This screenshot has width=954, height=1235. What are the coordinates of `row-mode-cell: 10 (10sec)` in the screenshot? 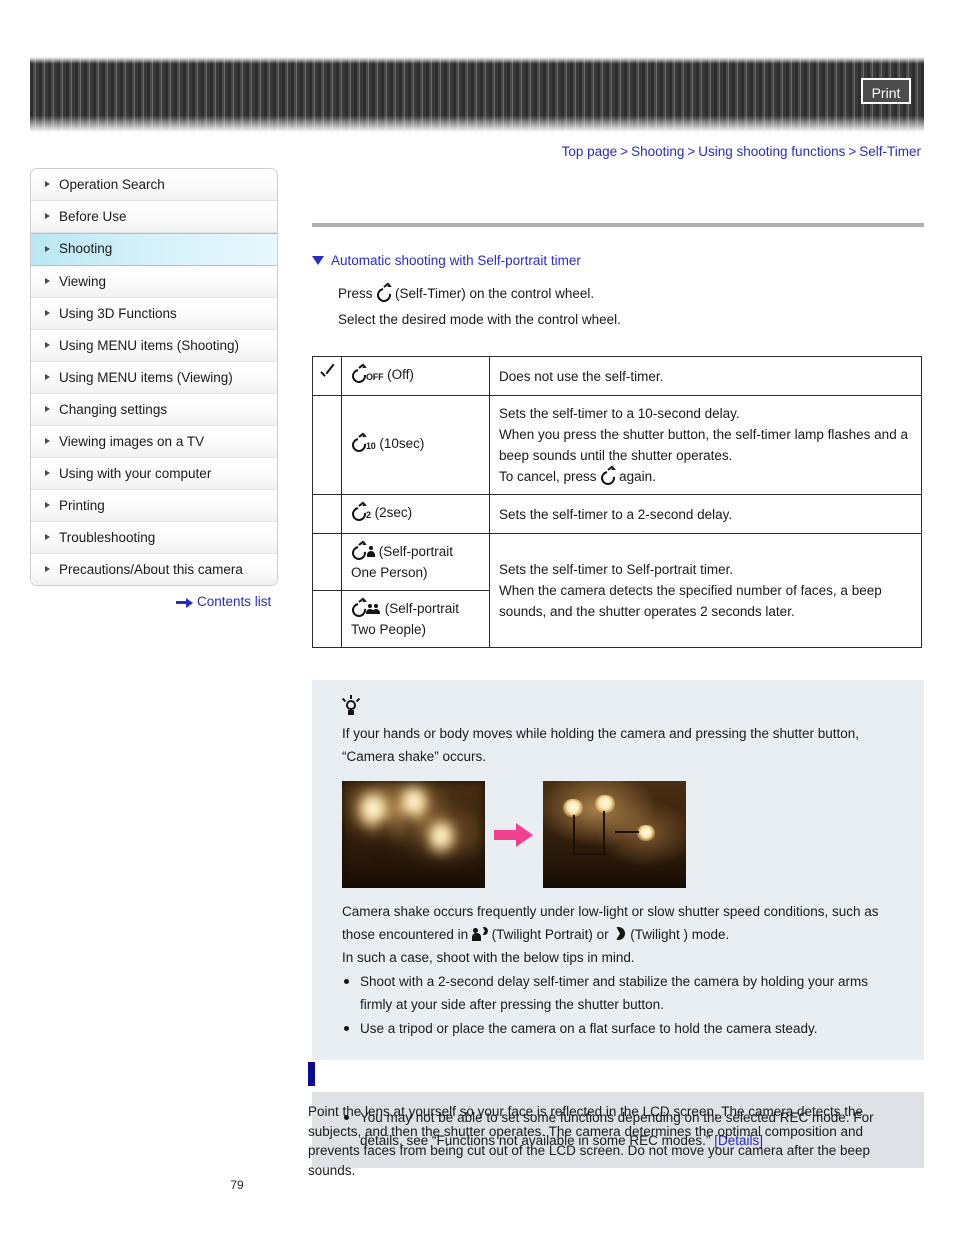 It's located at (415, 445).